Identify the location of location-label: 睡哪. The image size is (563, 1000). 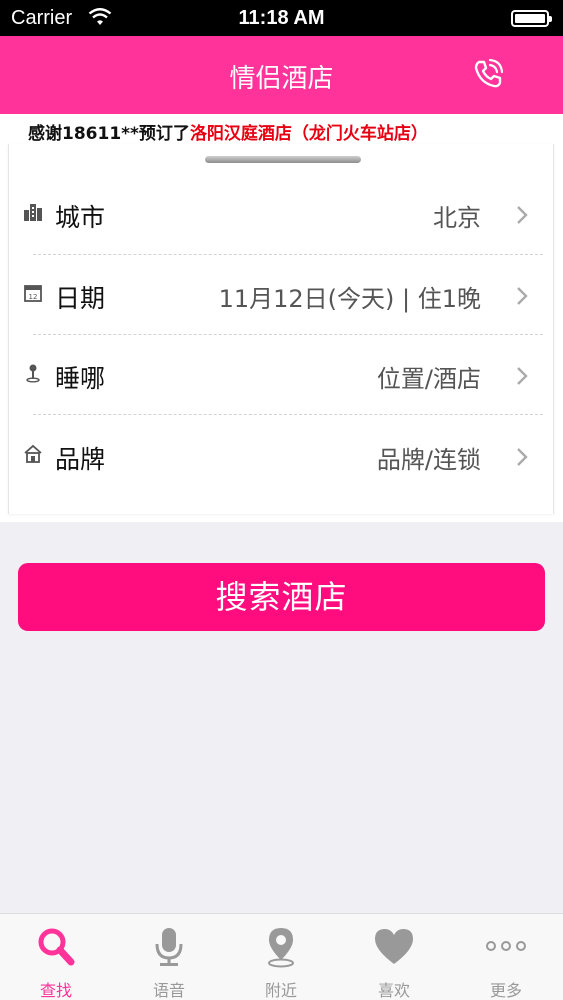
(80, 378).